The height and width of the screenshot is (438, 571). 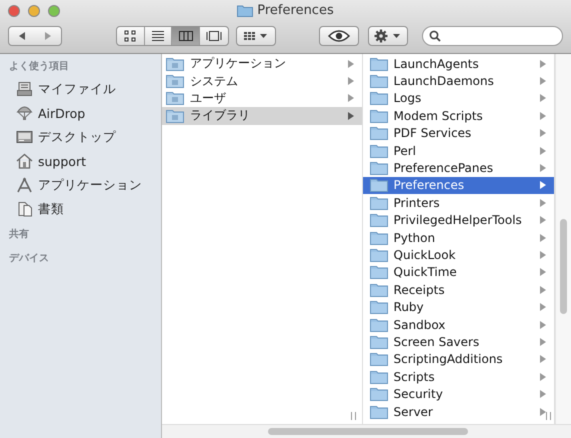 What do you see at coordinates (458, 359) in the screenshot?
I see `folder-row: ScriptingAdditions` at bounding box center [458, 359].